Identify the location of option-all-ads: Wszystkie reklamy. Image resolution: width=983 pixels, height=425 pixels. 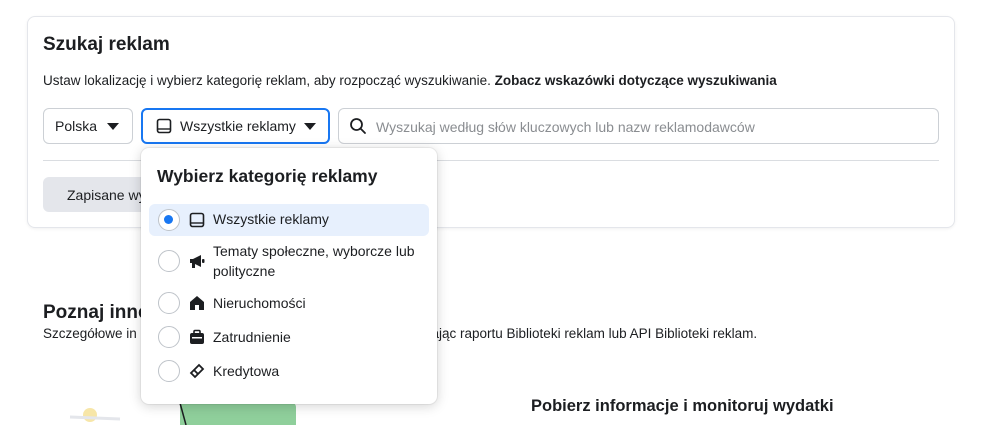
(289, 220).